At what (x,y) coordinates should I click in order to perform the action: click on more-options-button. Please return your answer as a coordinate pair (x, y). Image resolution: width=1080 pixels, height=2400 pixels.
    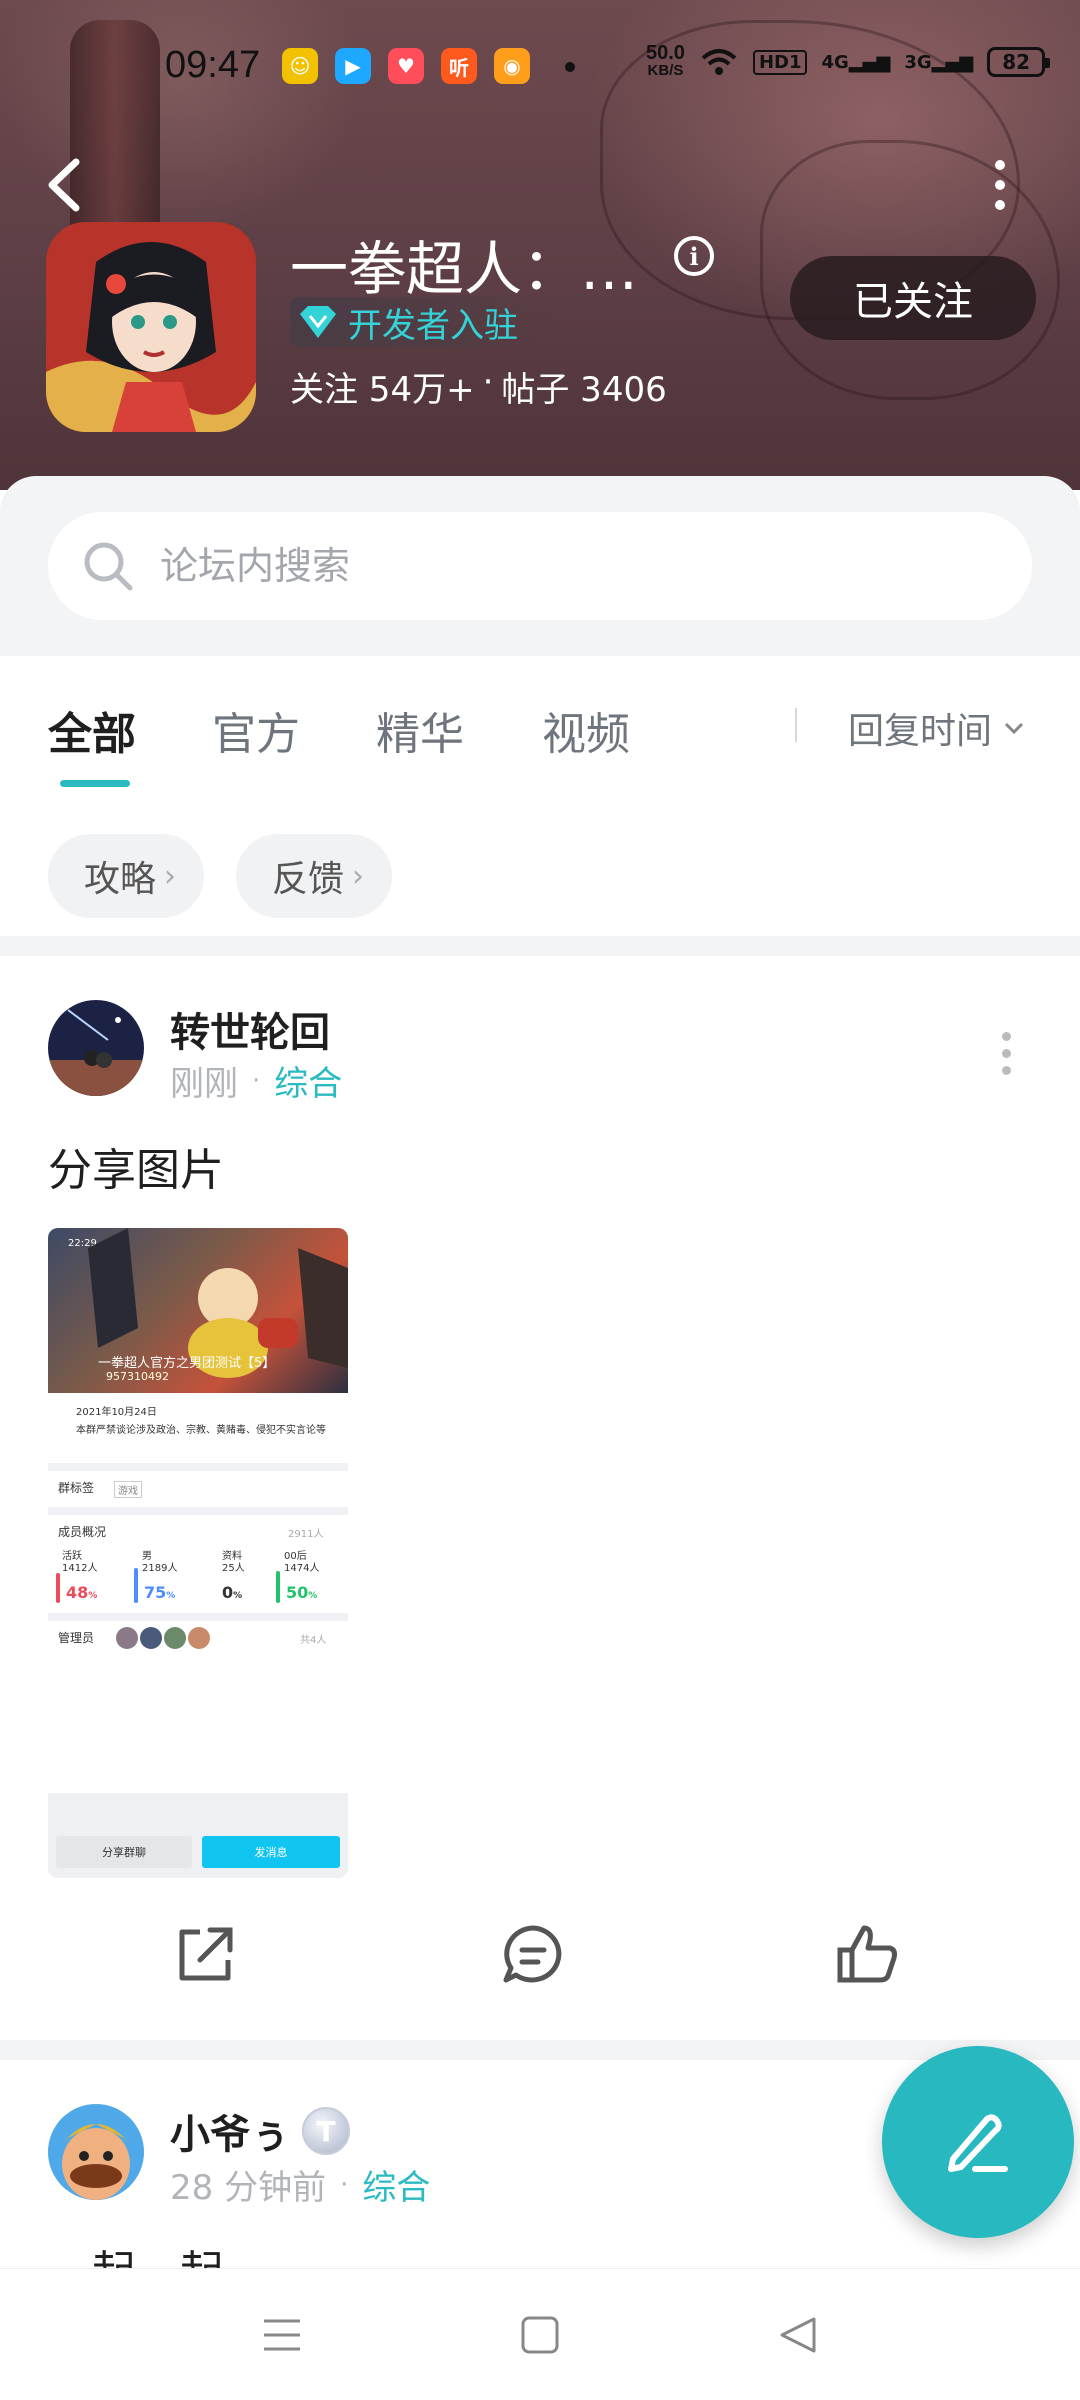
    Looking at the image, I should click on (1000, 185).